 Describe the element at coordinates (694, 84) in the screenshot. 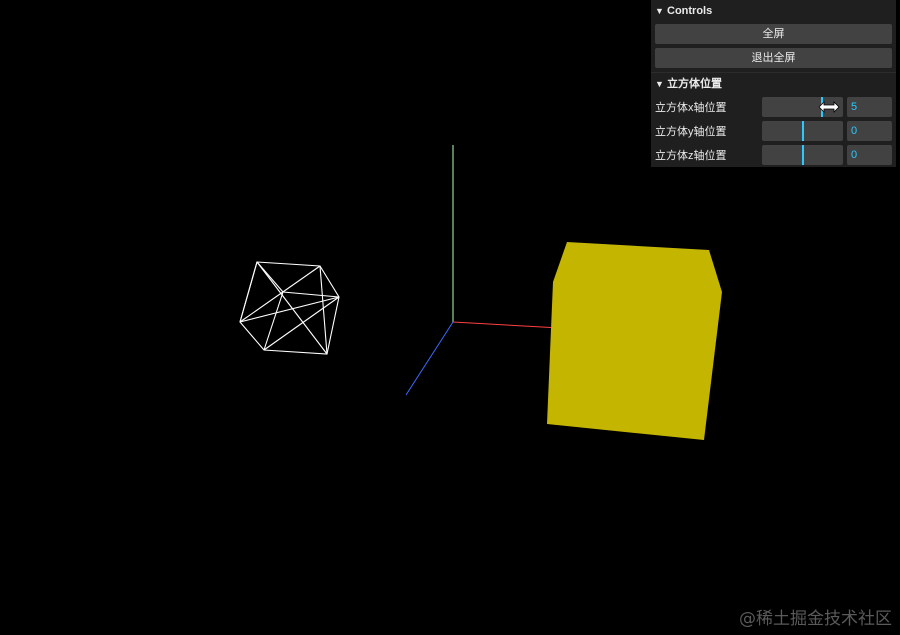

I see `folder-title: 立方体位置` at that location.